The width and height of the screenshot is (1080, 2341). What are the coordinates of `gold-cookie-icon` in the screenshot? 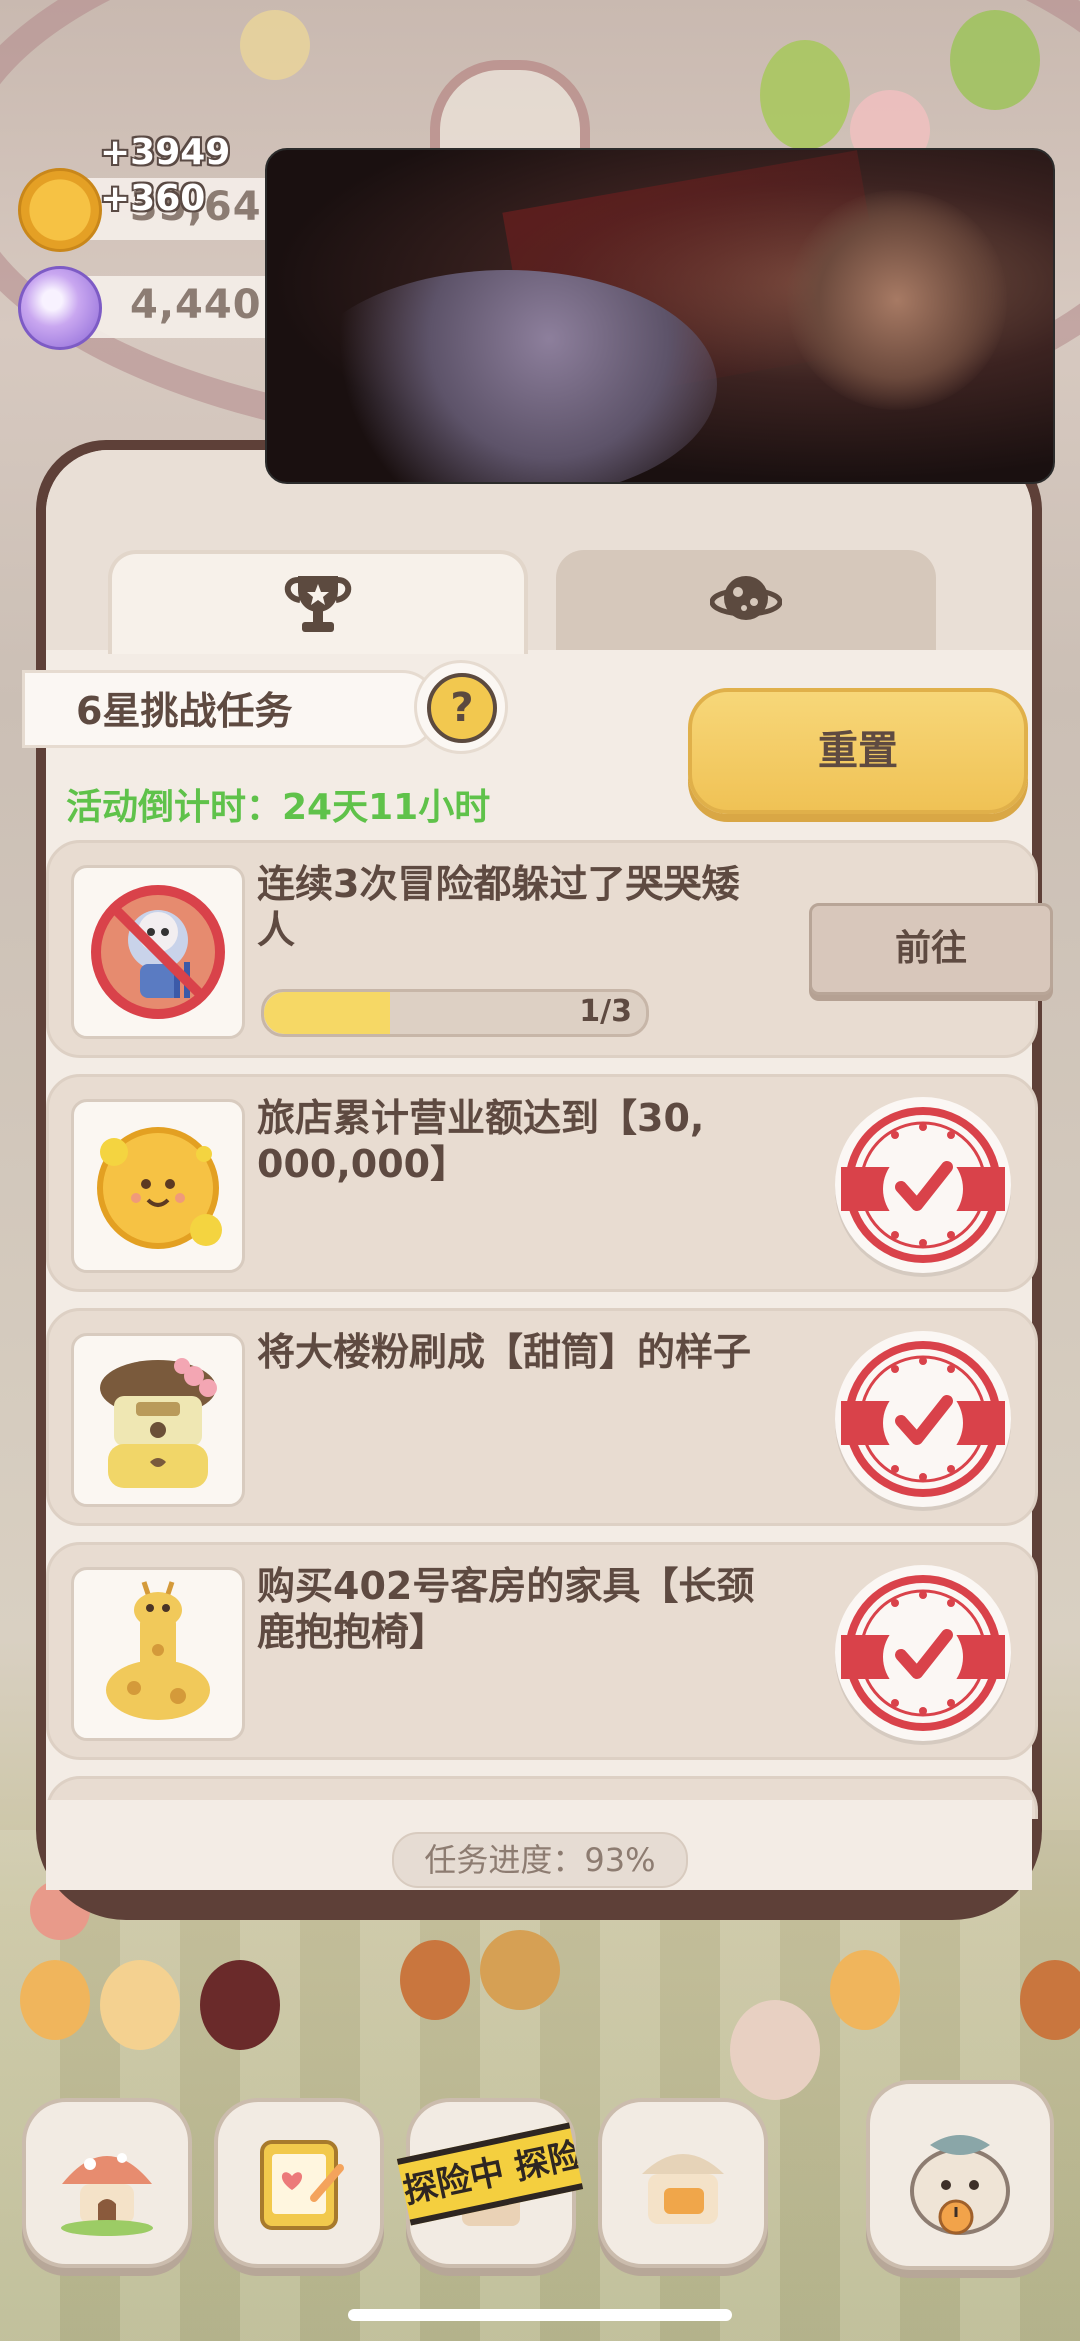 It's located at (159, 1188).